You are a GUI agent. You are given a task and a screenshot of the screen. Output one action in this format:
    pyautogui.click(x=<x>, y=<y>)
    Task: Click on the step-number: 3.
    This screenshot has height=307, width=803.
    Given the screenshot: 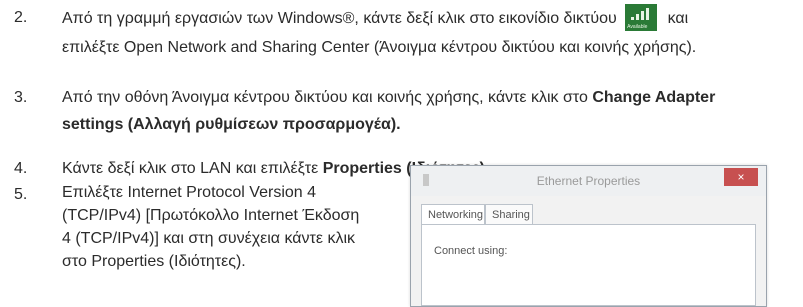 What is the action you would take?
    pyautogui.click(x=21, y=97)
    